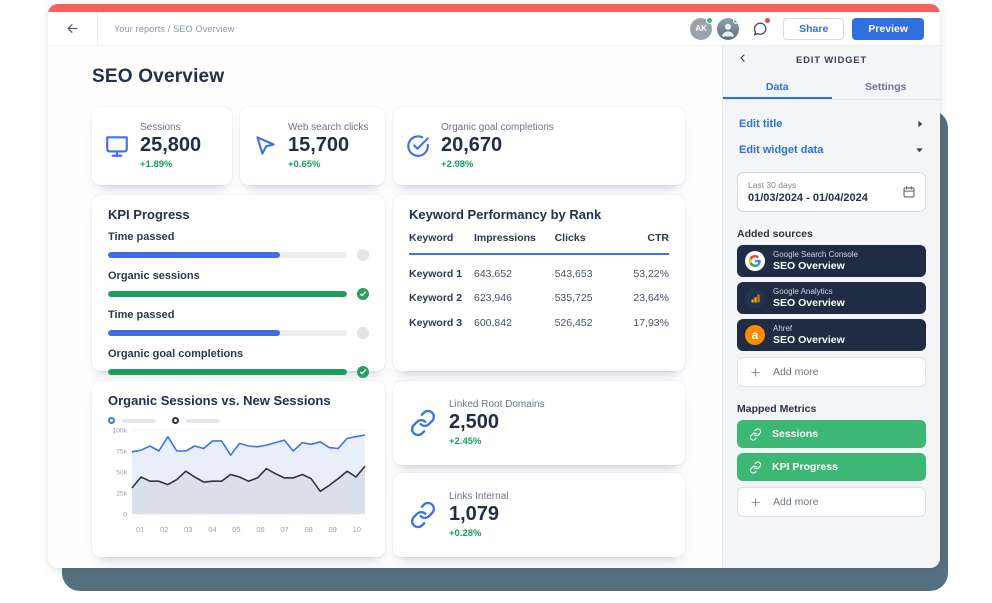  Describe the element at coordinates (755, 298) in the screenshot. I see `ga-bars-glyph` at that location.